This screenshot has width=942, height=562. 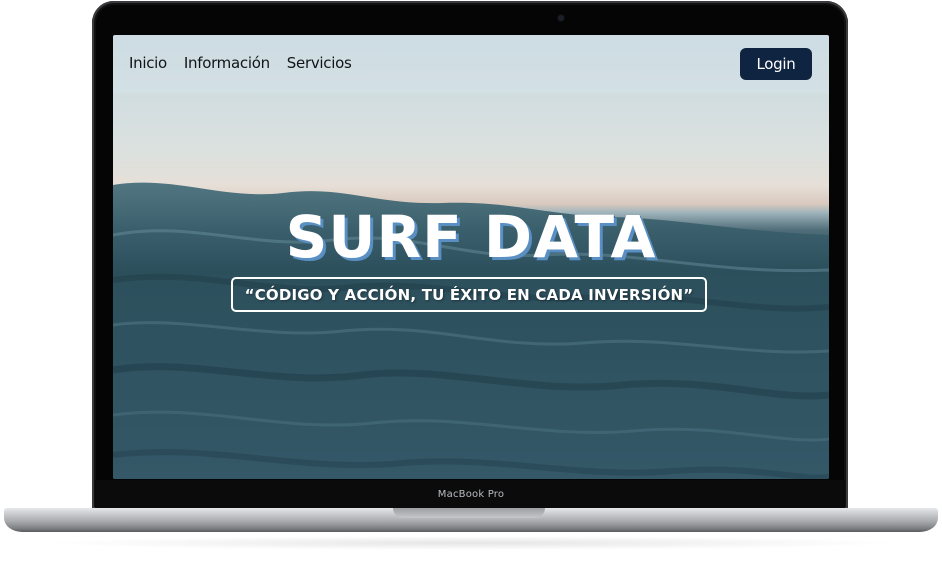 What do you see at coordinates (148, 63) in the screenshot?
I see `nav-link-inicio: Inicio` at bounding box center [148, 63].